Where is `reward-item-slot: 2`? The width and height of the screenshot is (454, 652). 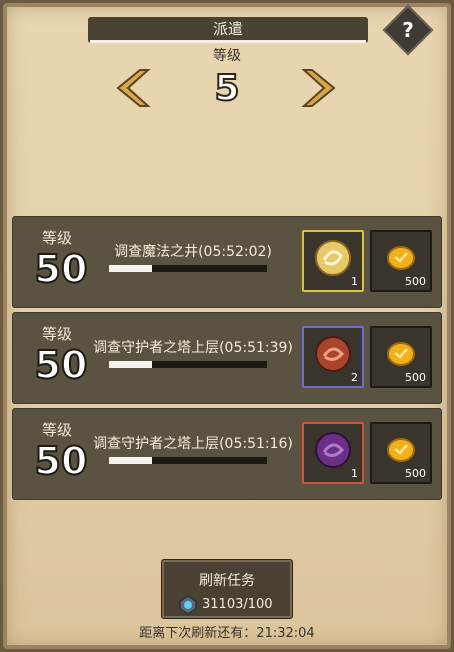 reward-item-slot: 2 is located at coordinates (333, 357).